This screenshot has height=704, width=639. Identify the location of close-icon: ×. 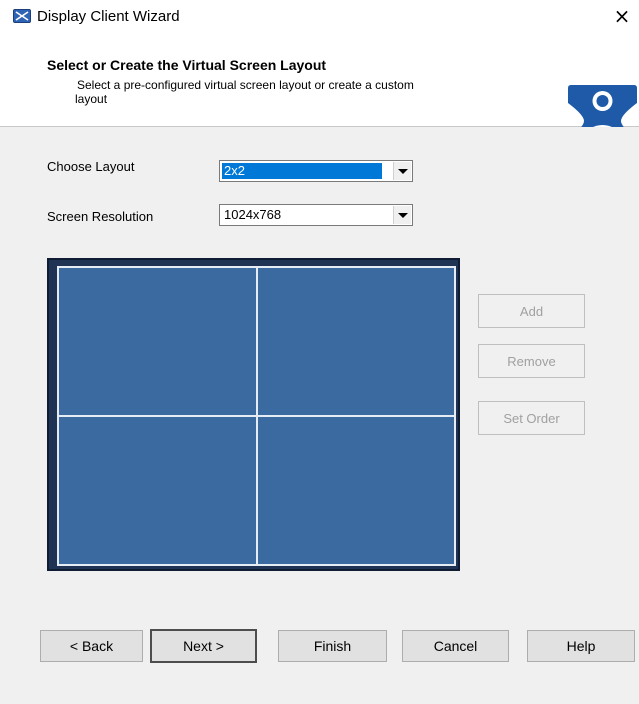
(622, 16).